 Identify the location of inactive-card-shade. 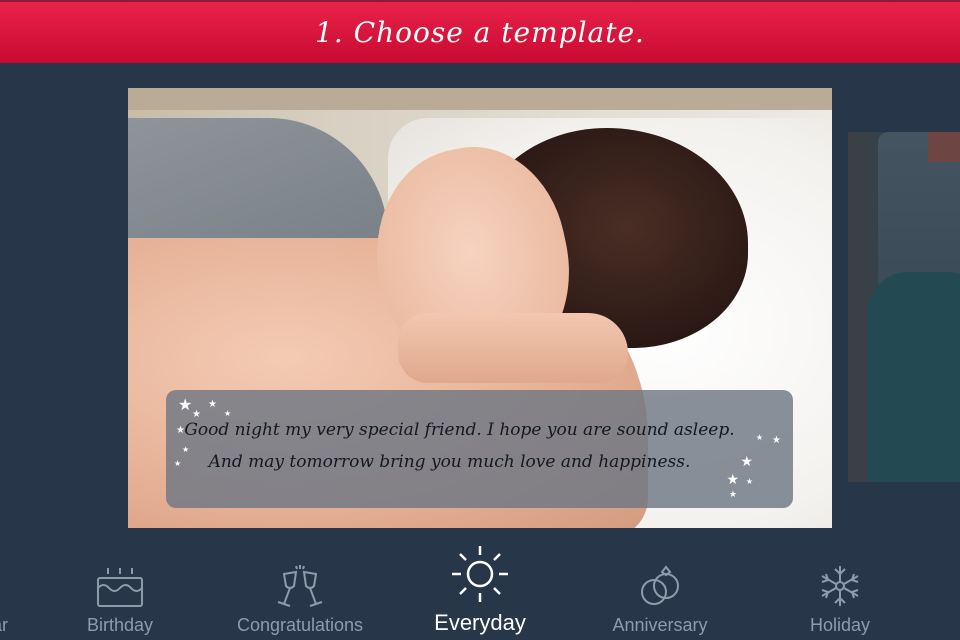
(904, 307).